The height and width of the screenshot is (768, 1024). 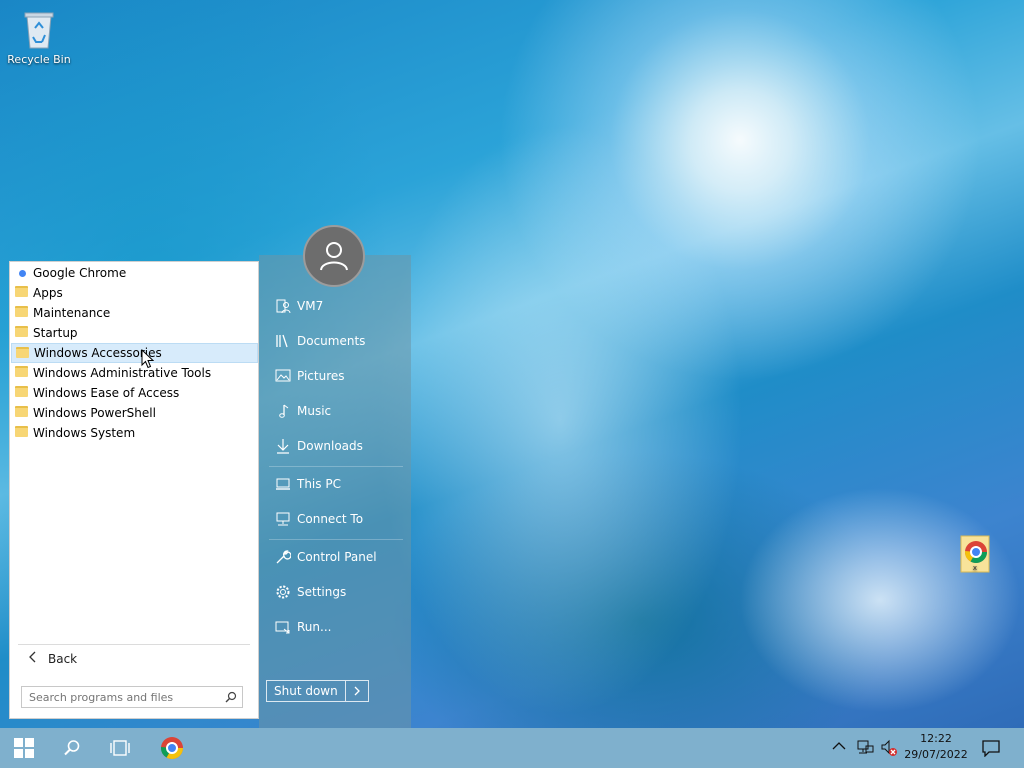 I want to click on recycle-bin-label: Recycle Bin, so click(x=39, y=59).